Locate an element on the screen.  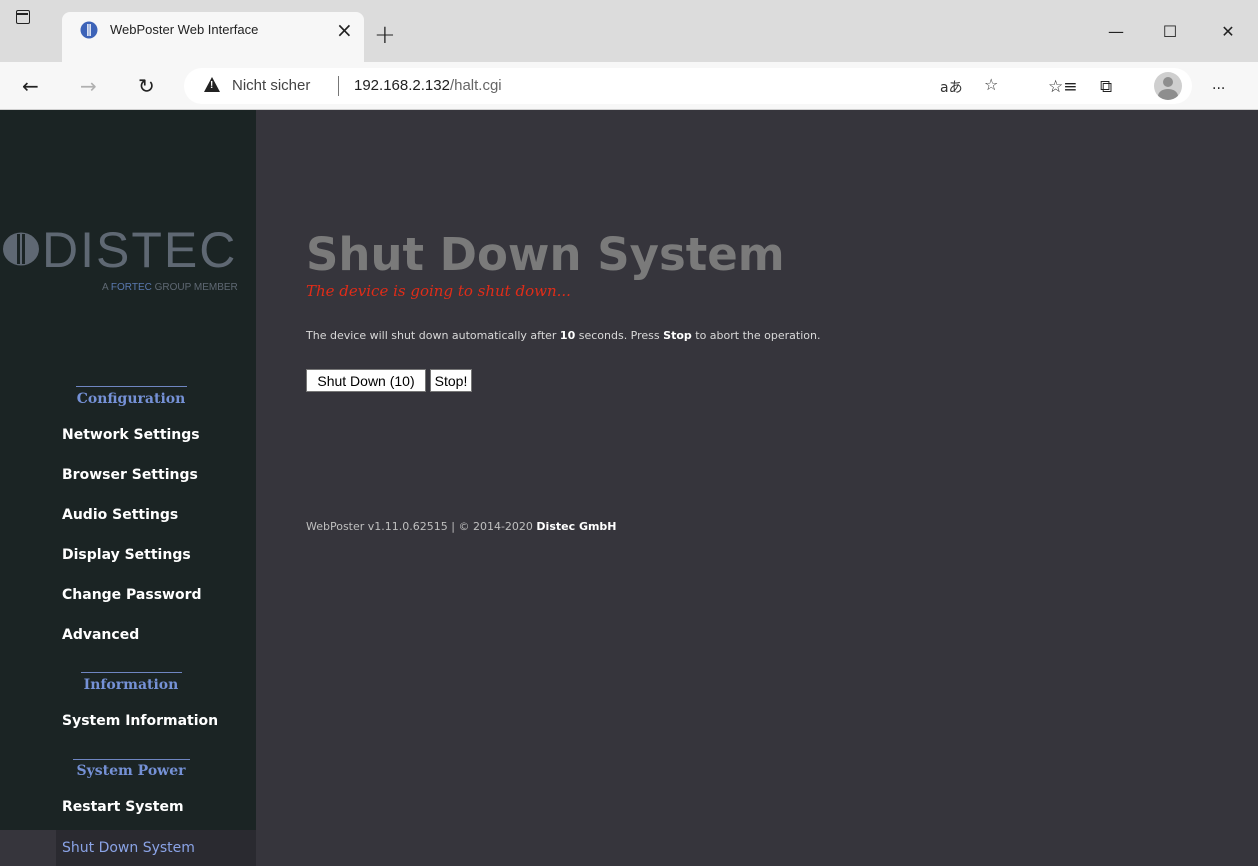
minimize-icon: — is located at coordinates (1116, 32).